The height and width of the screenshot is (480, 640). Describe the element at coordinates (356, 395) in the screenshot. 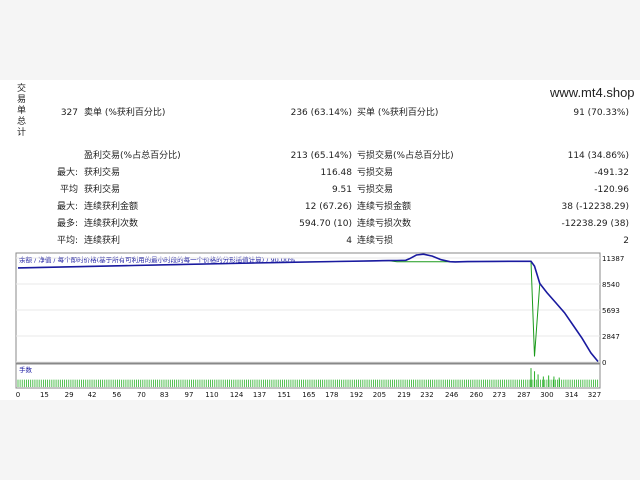

I see `x-tick-label: 192` at that location.